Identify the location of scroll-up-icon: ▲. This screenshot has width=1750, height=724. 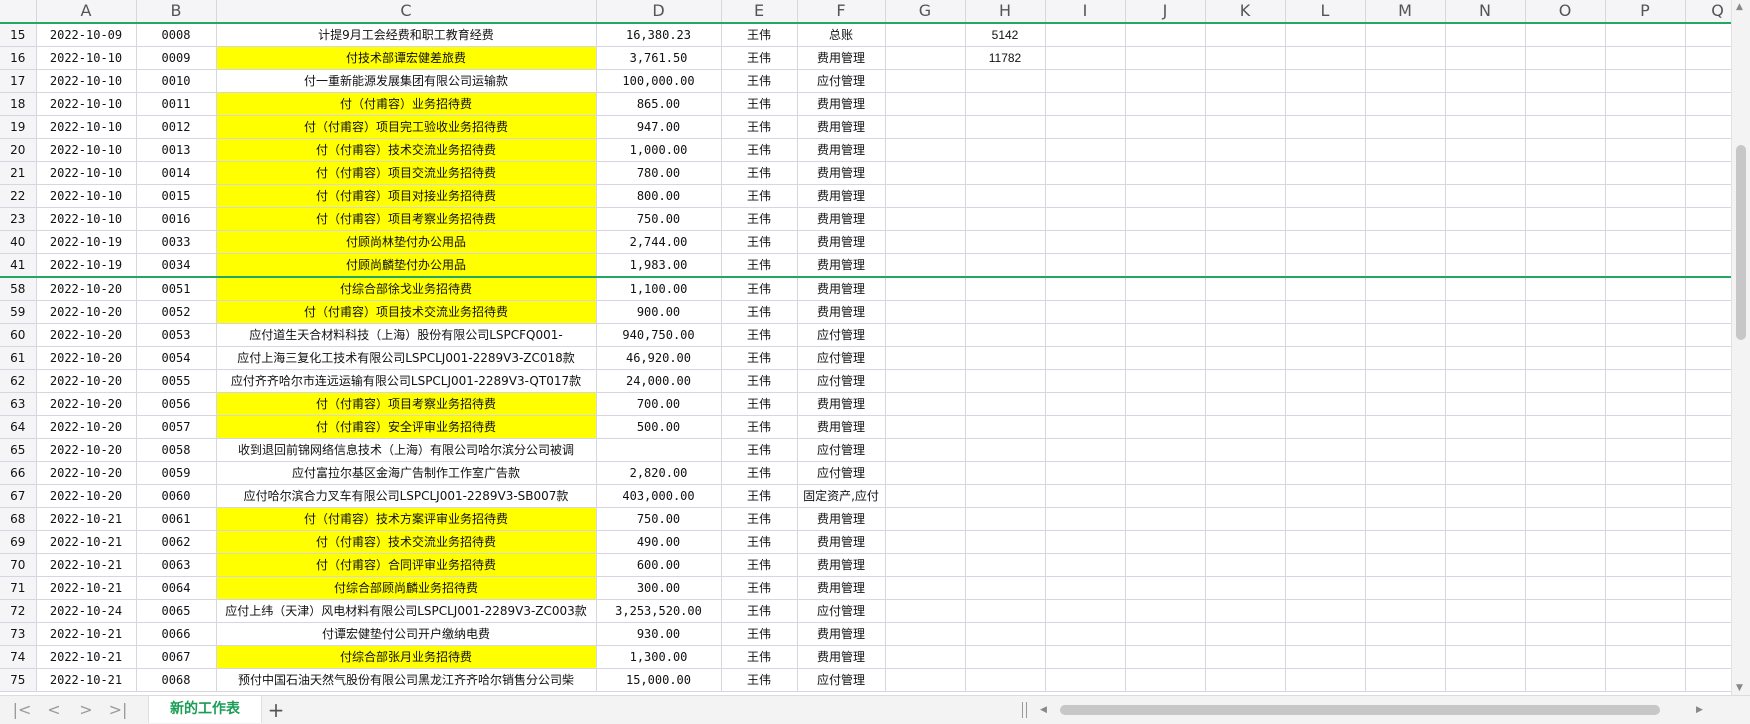
(1739, 7).